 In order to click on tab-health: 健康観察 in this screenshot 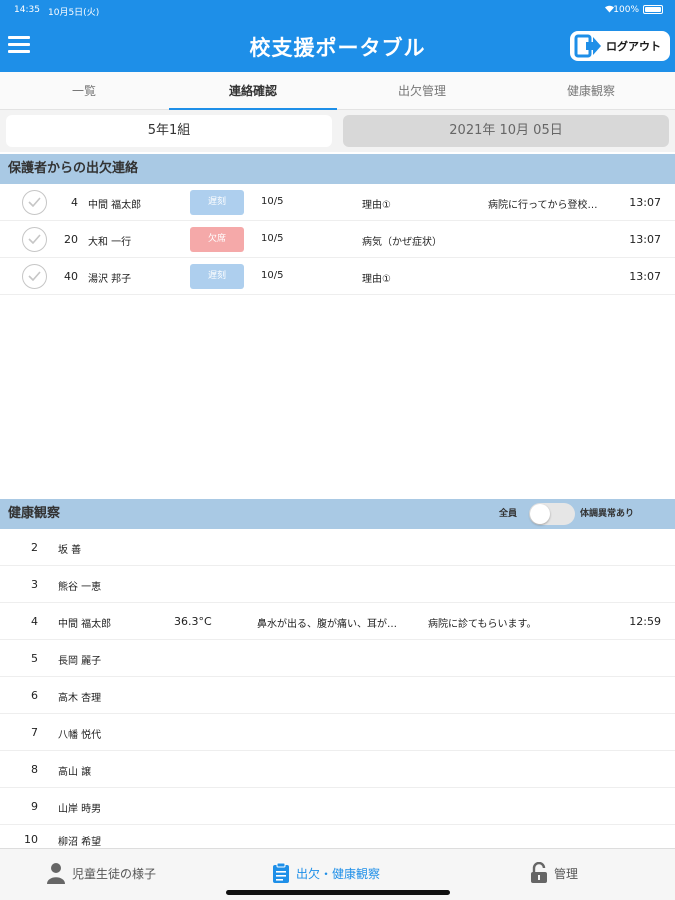, I will do `click(591, 91)`.